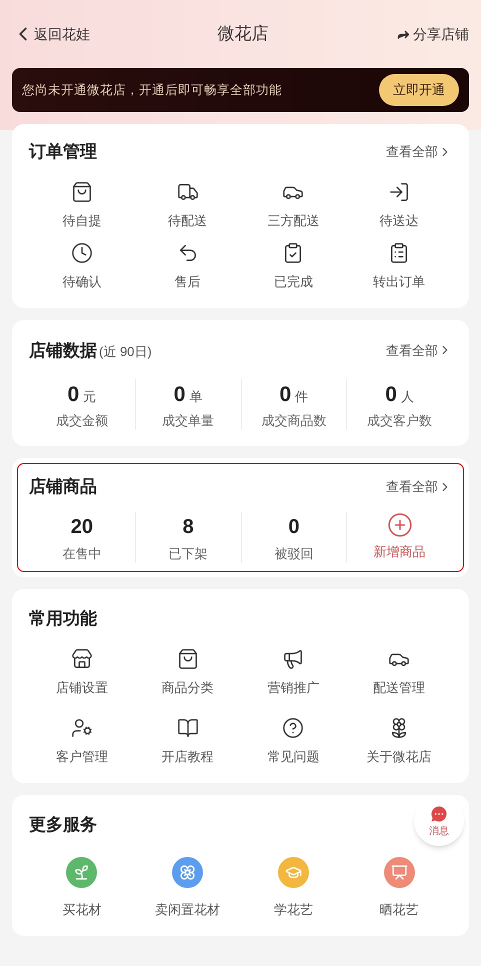 This screenshot has width=481, height=966. What do you see at coordinates (419, 90) in the screenshot?
I see `activate-button: 立即开通` at bounding box center [419, 90].